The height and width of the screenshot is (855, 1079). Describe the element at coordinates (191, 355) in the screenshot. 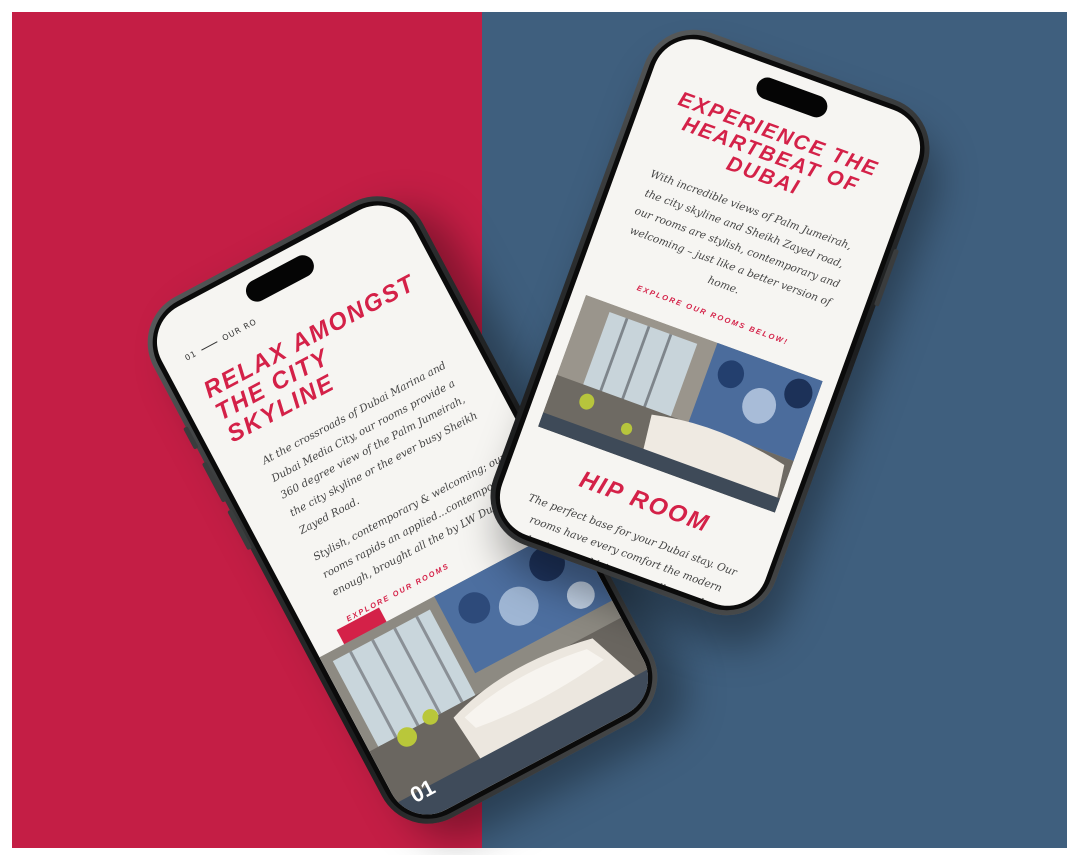

I see `section-number: 01` at that location.